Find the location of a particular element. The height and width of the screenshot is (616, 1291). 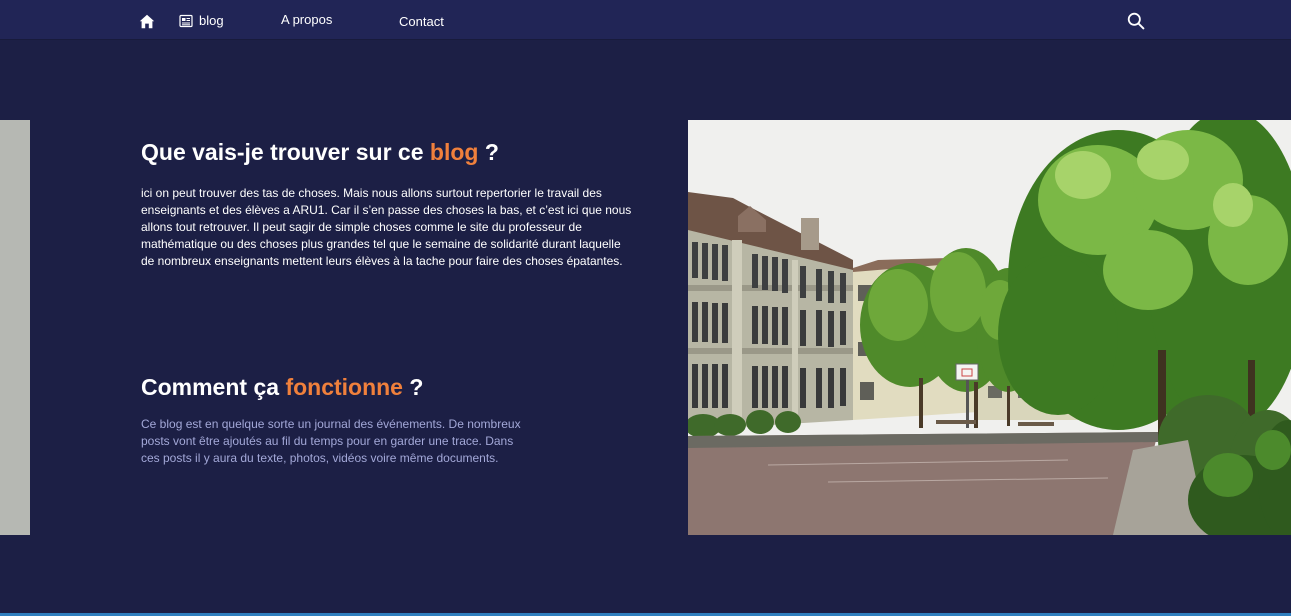

home-icon is located at coordinates (147, 21).